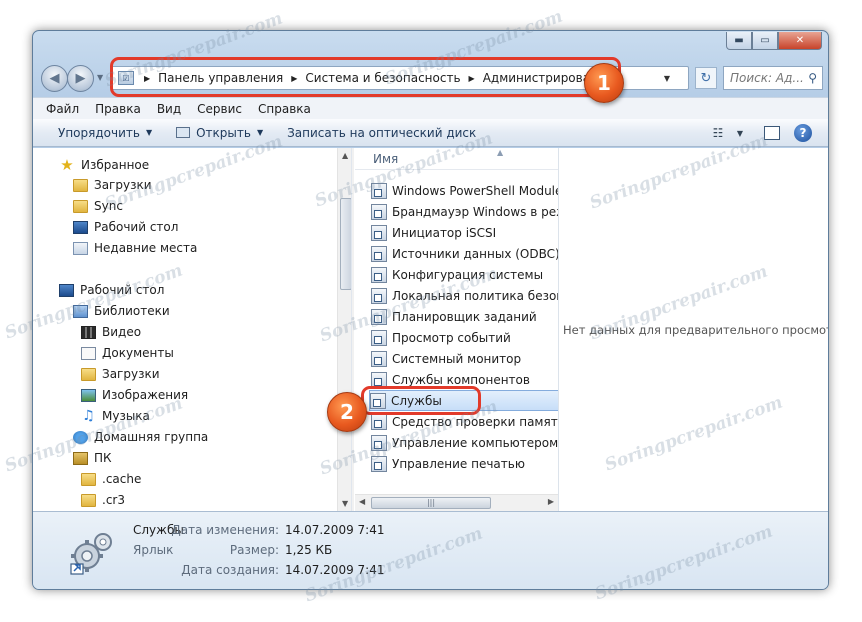 The width and height of the screenshot is (862, 622). I want to click on downloads-folder-icon, so click(80, 185).